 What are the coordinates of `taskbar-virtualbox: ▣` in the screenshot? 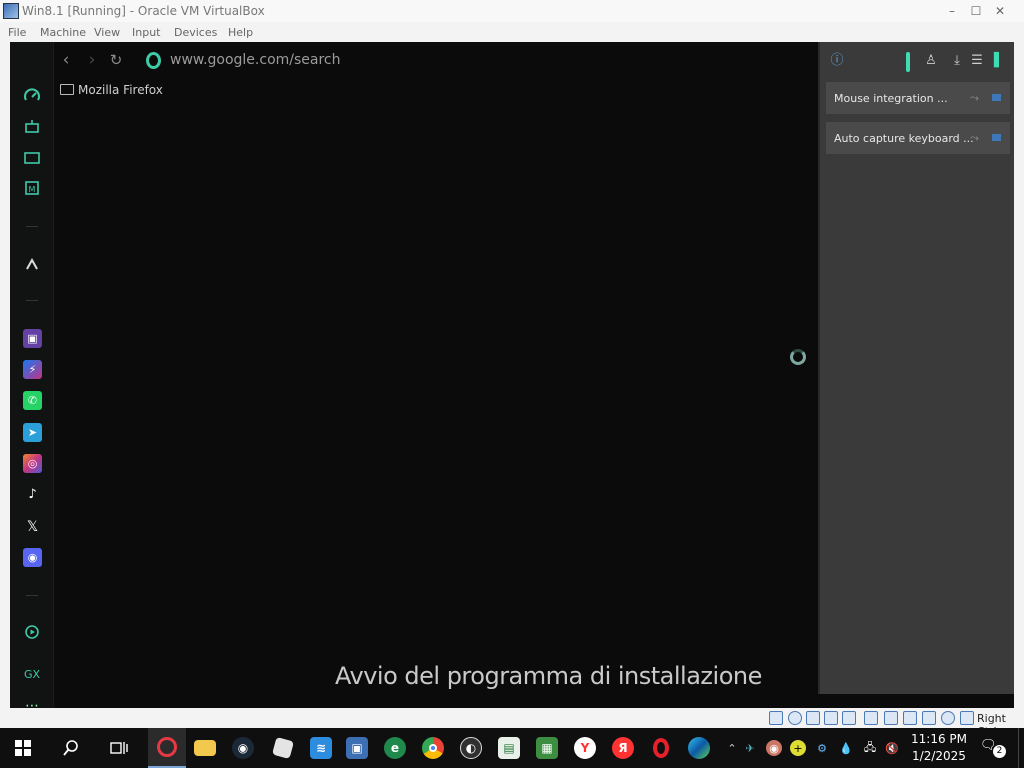 It's located at (357, 748).